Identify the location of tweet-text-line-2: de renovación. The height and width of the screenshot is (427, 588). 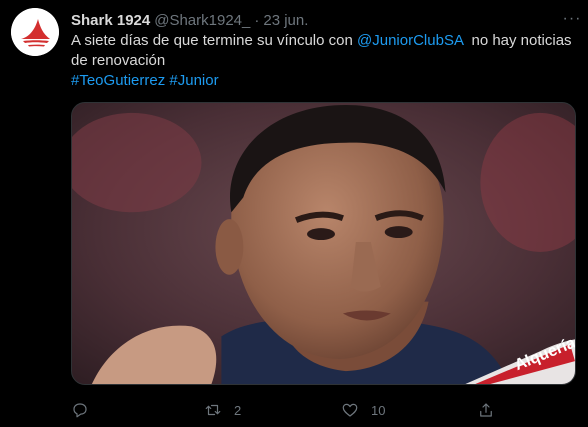
(118, 60).